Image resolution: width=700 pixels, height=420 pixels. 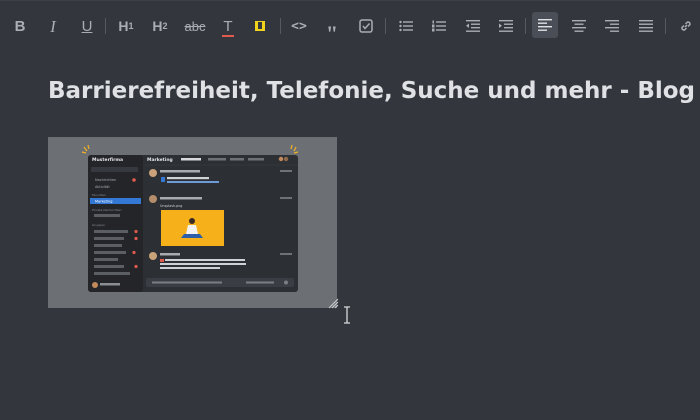 I want to click on text-cursor-icon, so click(x=347, y=315).